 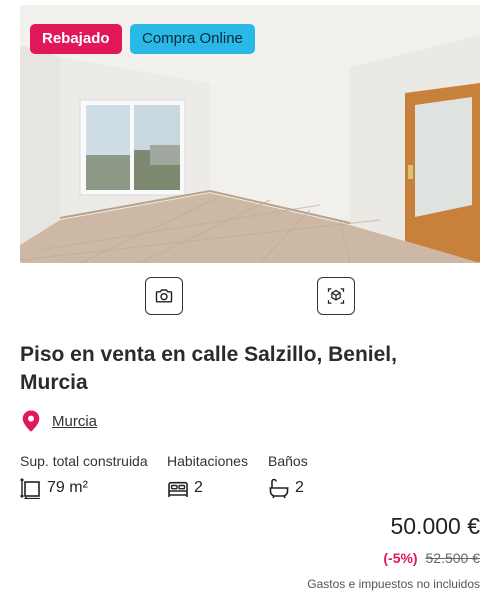 I want to click on 3d-cube-icon, so click(x=336, y=296).